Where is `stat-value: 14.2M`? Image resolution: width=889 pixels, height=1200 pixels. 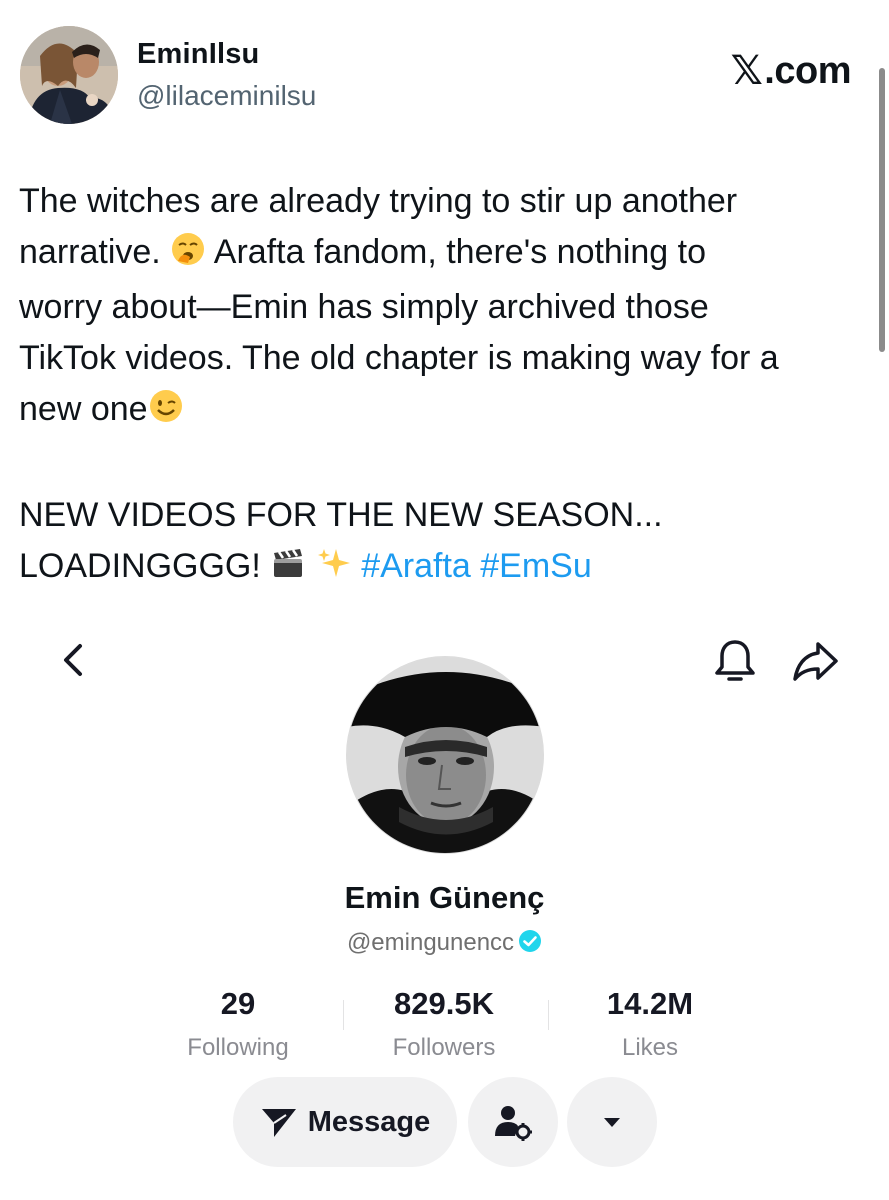 stat-value: 14.2M is located at coordinates (650, 1003).